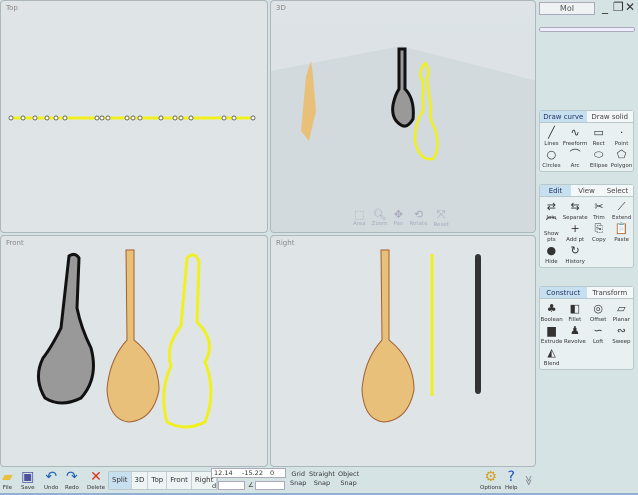 The width and height of the screenshot is (638, 495). What do you see at coordinates (598, 136) in the screenshot?
I see `tool-rect: ▭ Rect` at bounding box center [598, 136].